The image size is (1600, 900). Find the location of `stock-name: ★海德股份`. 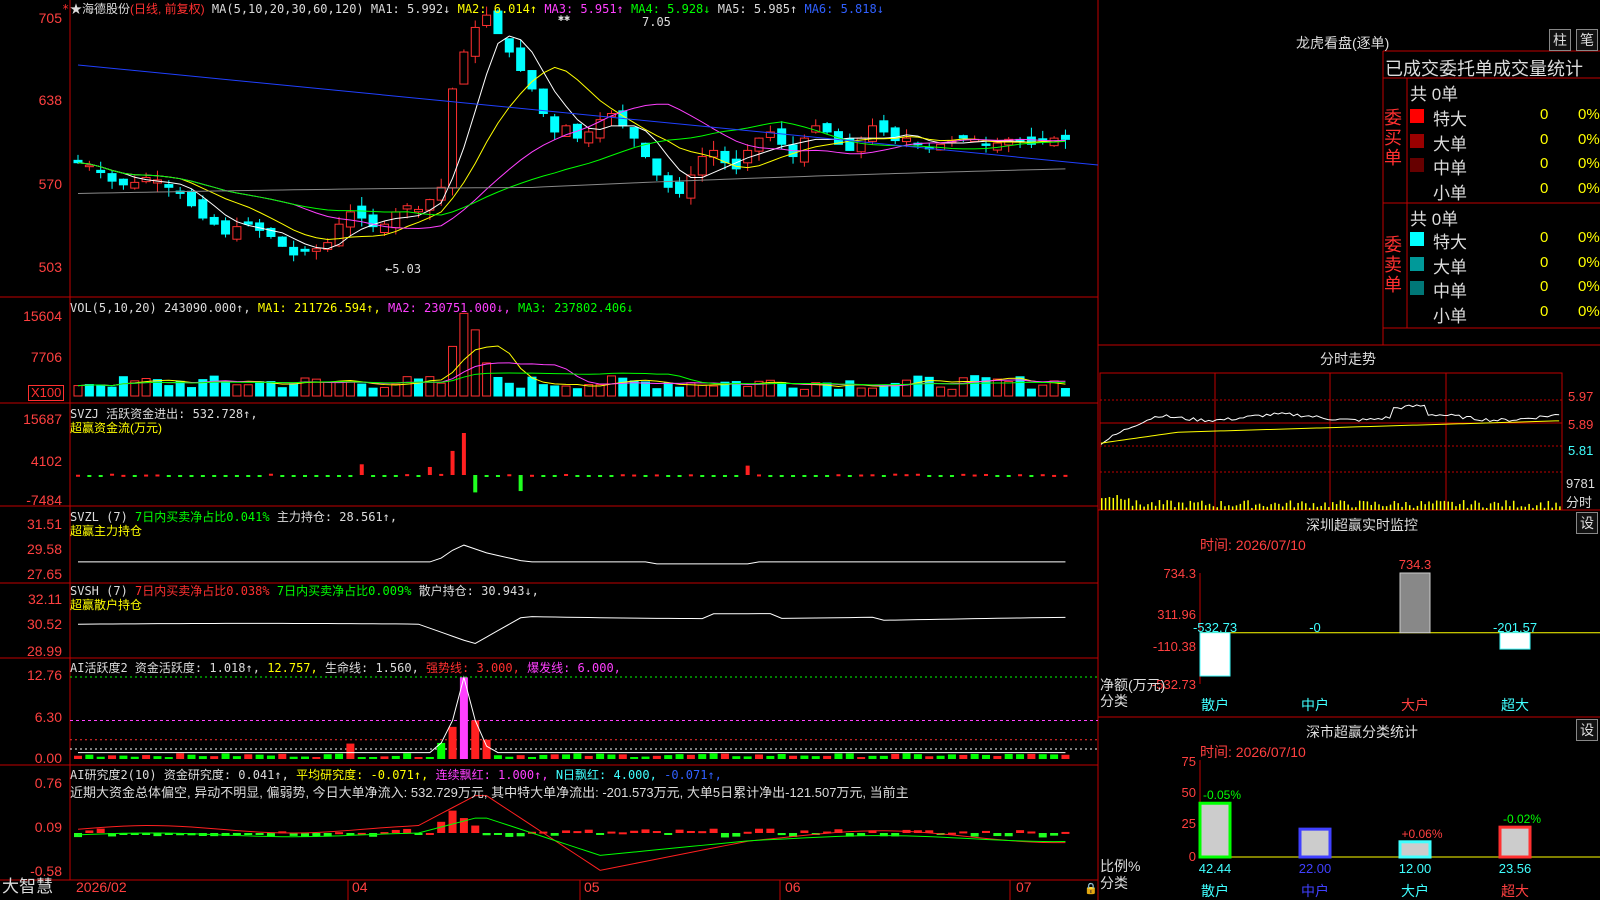

stock-name: ★海德股份 is located at coordinates (100, 9).